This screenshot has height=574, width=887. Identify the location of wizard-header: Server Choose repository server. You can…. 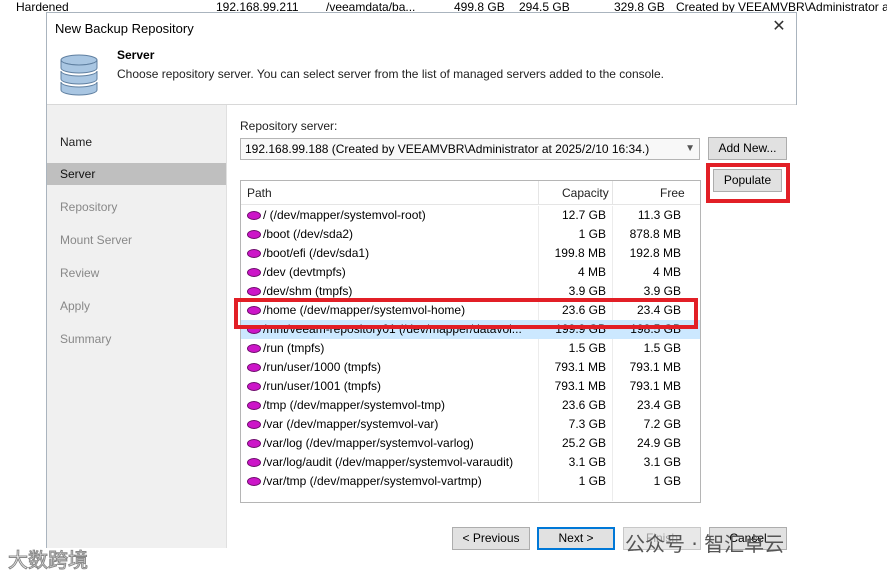
(421, 74).